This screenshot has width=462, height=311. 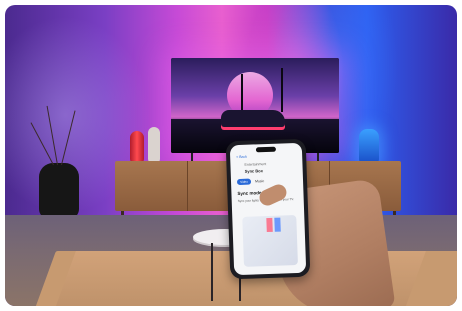 What do you see at coordinates (241, 157) in the screenshot?
I see `back-link: < Back` at bounding box center [241, 157].